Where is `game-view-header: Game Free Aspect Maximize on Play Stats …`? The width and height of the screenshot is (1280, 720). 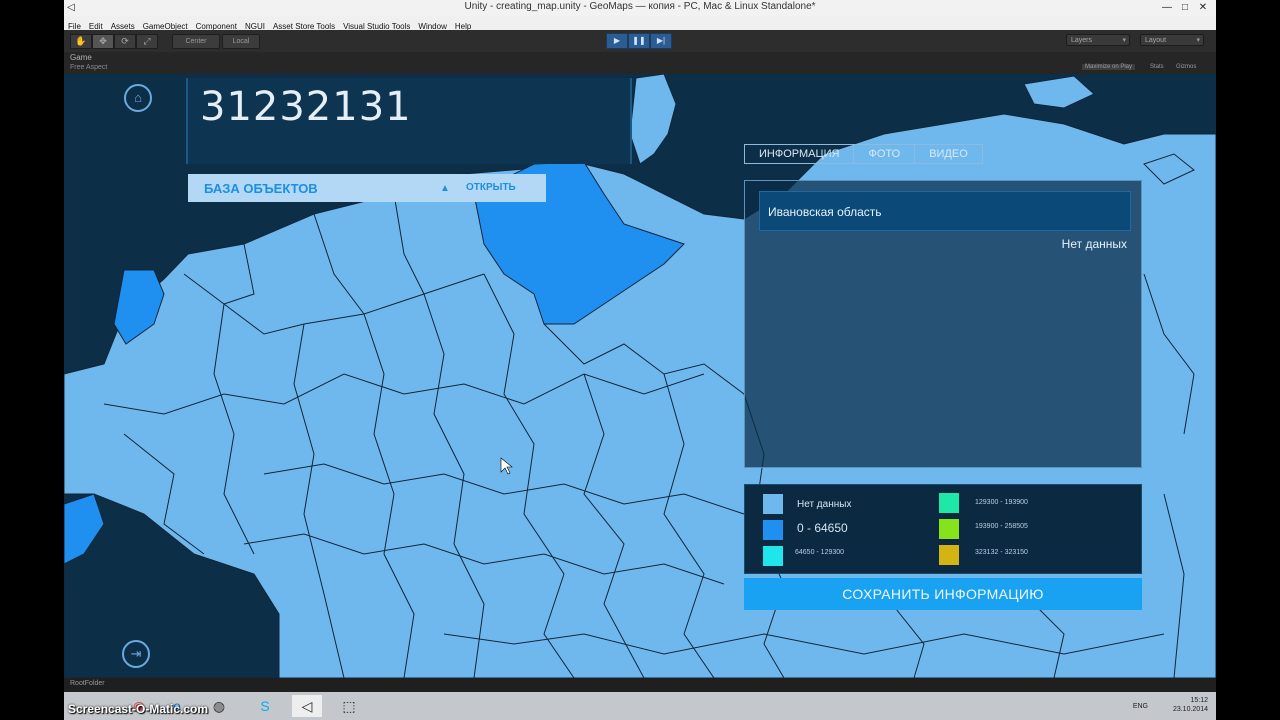
game-view-header: Game Free Aspect Maximize on Play Stats … is located at coordinates (640, 63).